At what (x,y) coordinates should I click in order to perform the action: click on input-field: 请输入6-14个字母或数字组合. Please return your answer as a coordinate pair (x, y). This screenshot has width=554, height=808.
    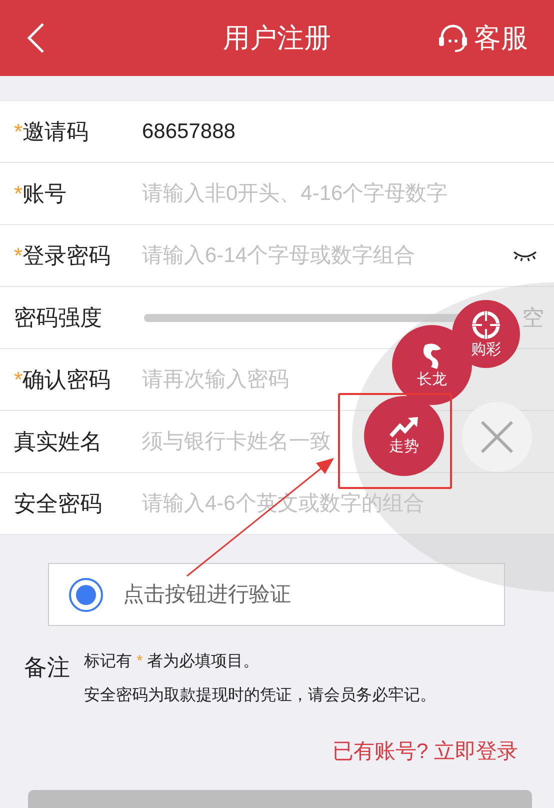
    Looking at the image, I should click on (327, 256).